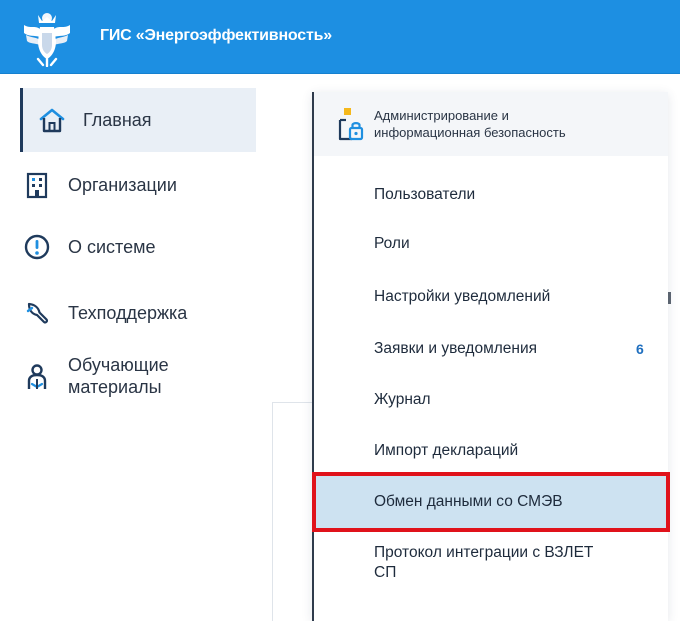  What do you see at coordinates (117, 120) in the screenshot?
I see `sidebar-item-label: Главная` at bounding box center [117, 120].